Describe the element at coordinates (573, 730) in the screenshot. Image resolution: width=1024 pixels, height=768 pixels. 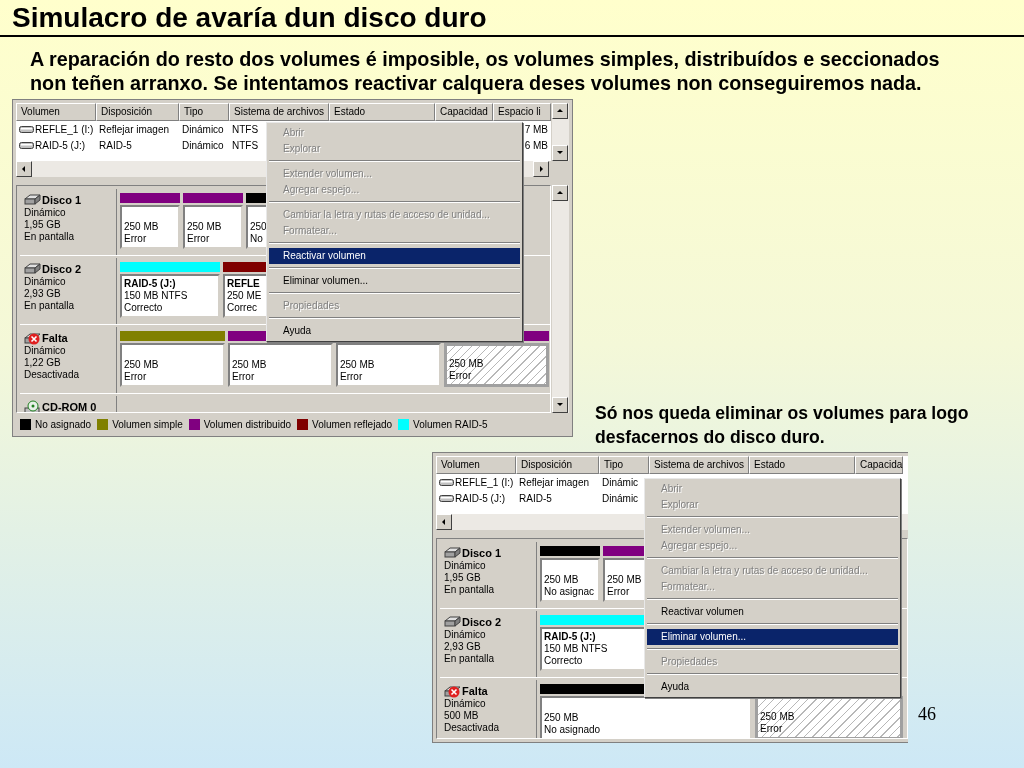
I see `volume-info: No asignado` at that location.